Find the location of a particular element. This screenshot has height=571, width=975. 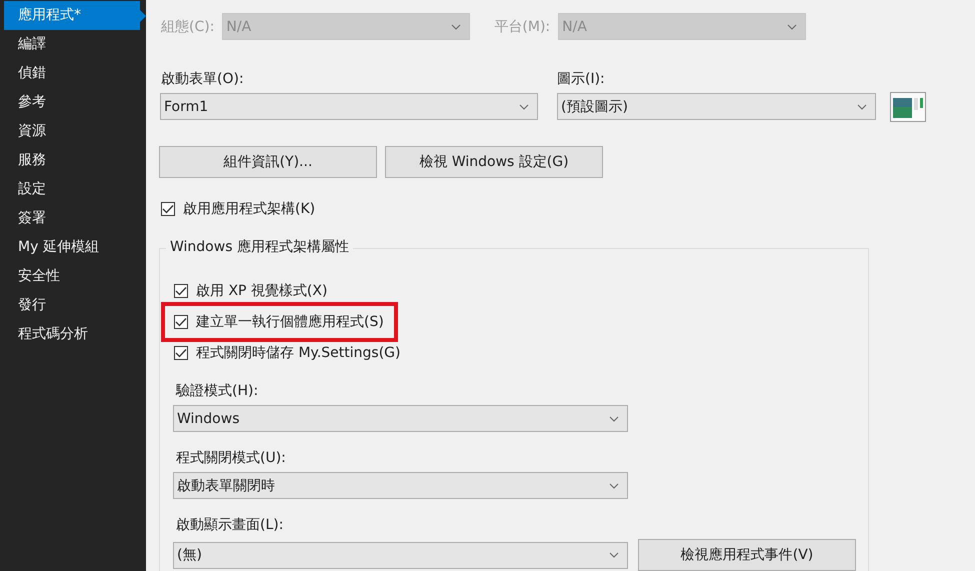

dropdown: (無) is located at coordinates (400, 555).